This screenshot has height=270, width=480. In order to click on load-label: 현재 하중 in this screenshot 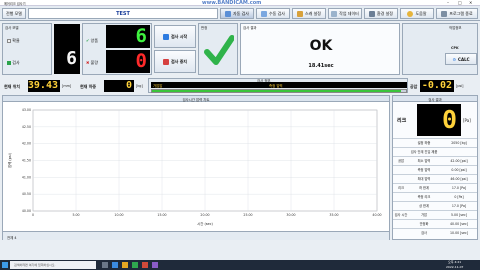, I will do `click(88, 86)`.